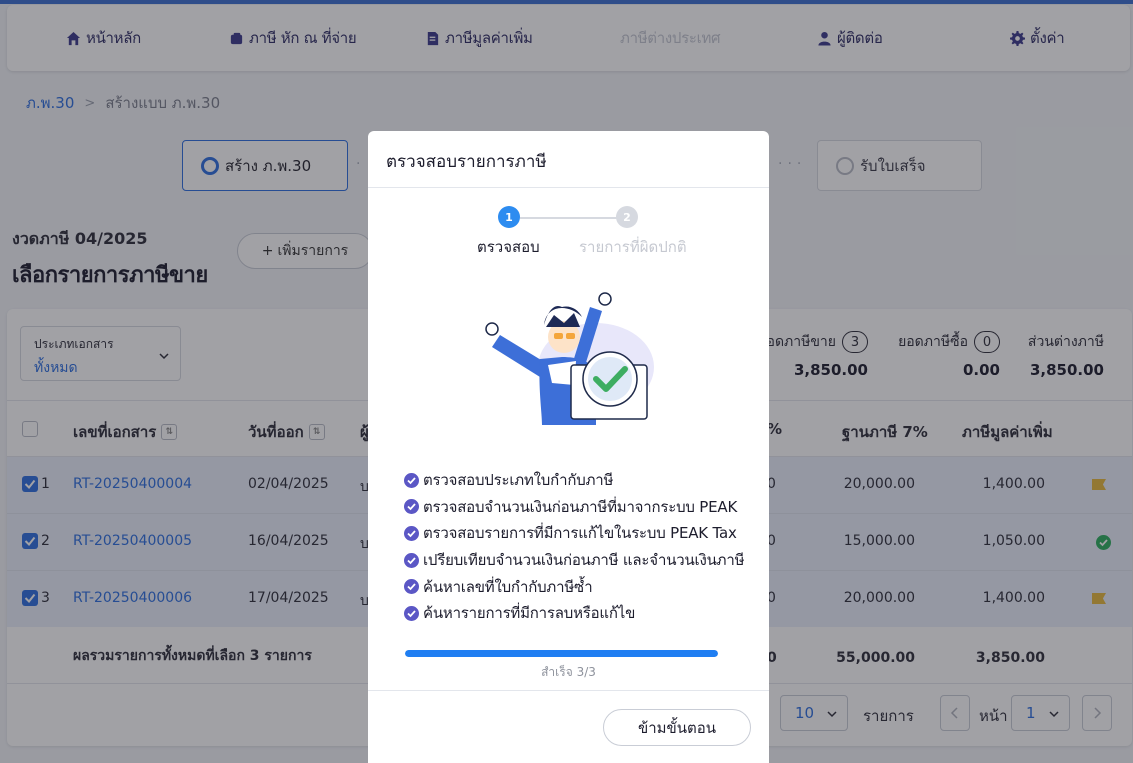 This screenshot has width=1133, height=763. What do you see at coordinates (518, 480) in the screenshot?
I see `check-item-label: ตรวจสอบประเภทใบกำกับภาษี` at bounding box center [518, 480].